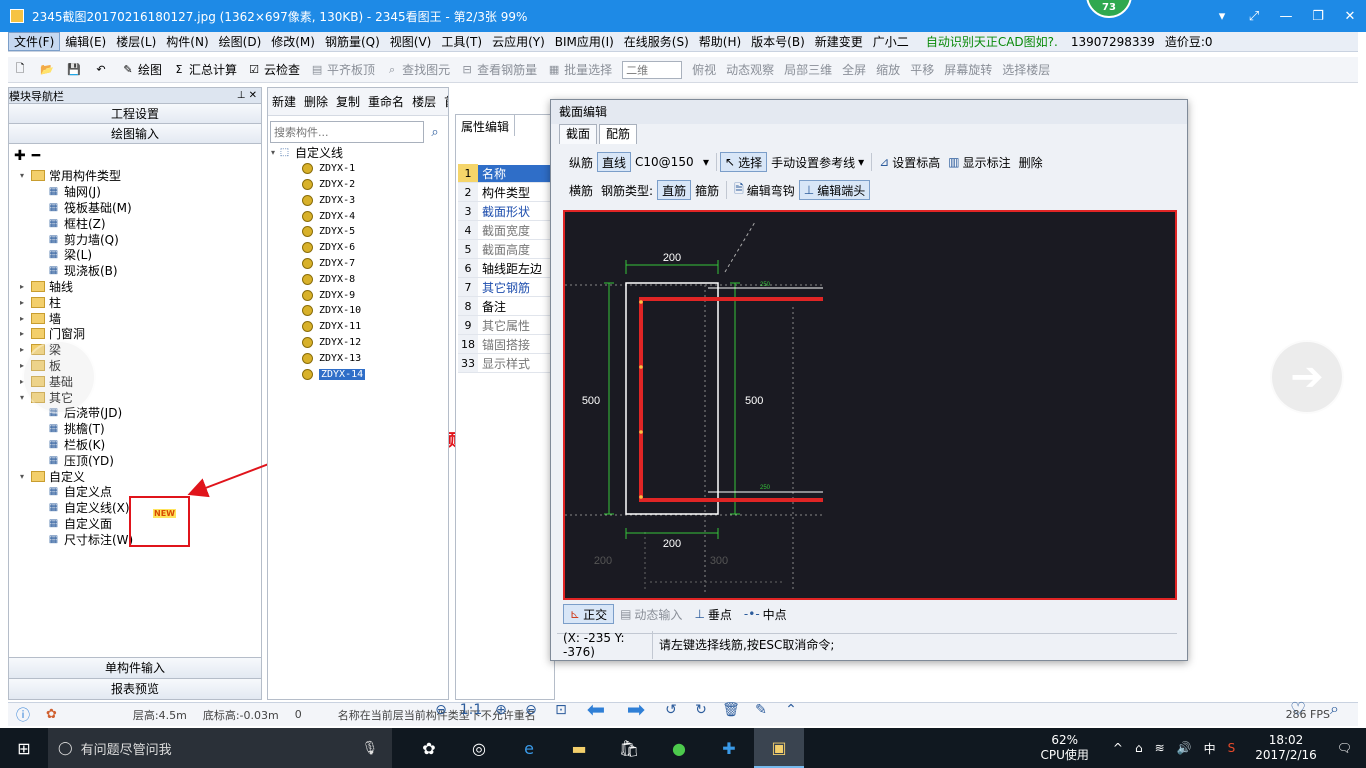 The width and height of the screenshot is (1366, 768). What do you see at coordinates (135, 445) in the screenshot?
I see `nav-tree-item: ▦ 栏板(K)` at bounding box center [135, 445].